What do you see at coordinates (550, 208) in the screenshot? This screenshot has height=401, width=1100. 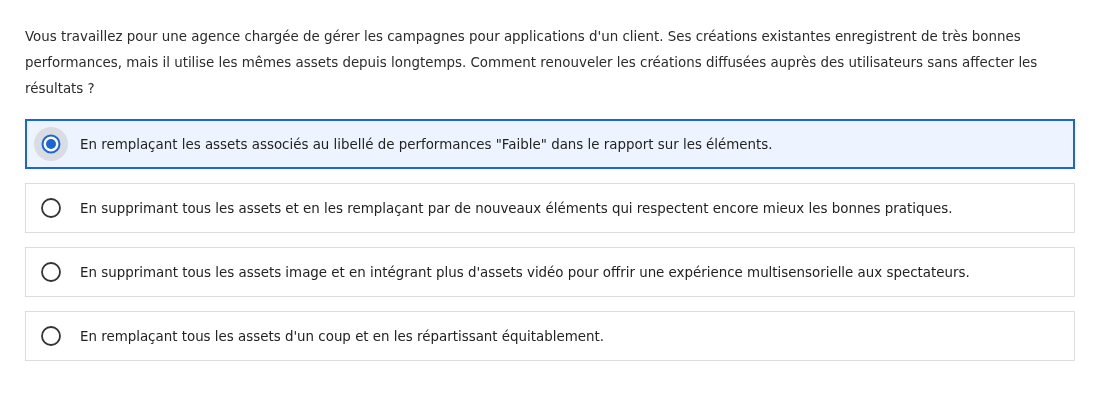 I see `answer-option: En supprimant tous les assets et en les remplaçant par de nouveaux éléments qui respectent encore mieux les bonnes pratiques.` at bounding box center [550, 208].